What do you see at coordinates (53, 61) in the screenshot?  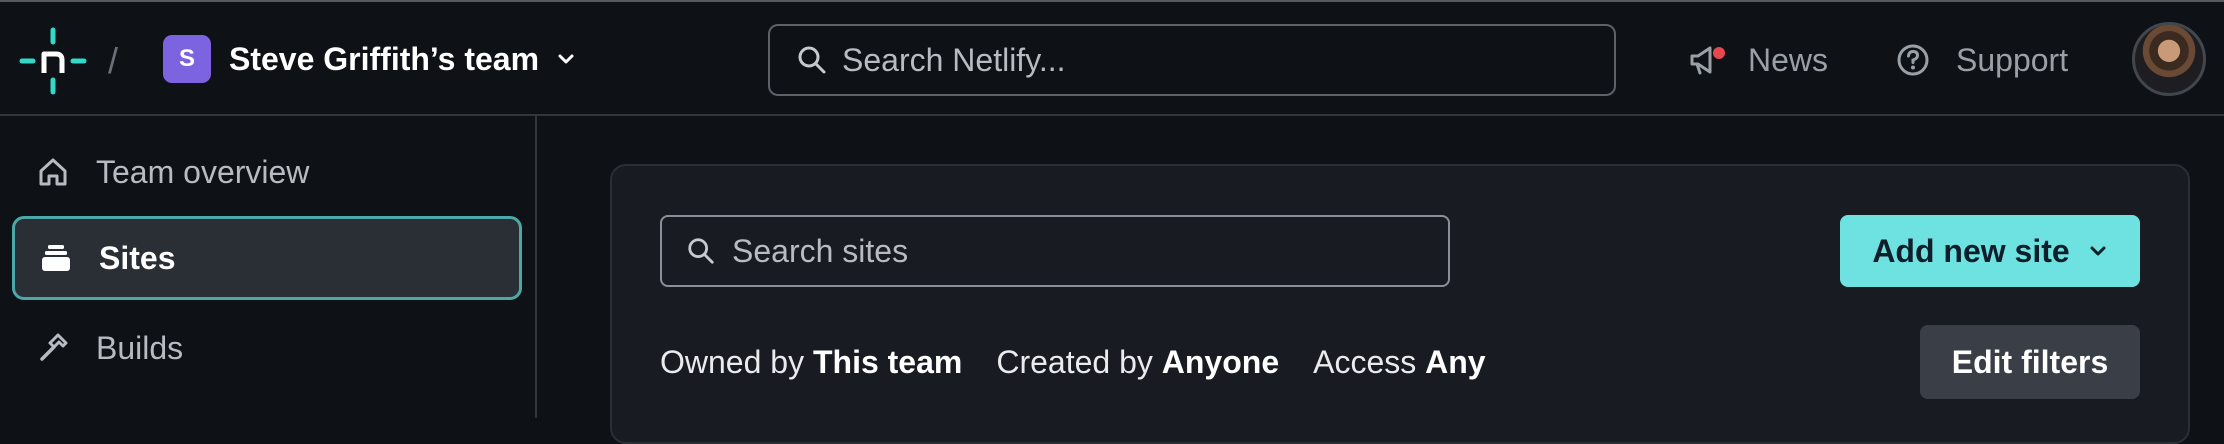 I see `netlify-logo-icon` at bounding box center [53, 61].